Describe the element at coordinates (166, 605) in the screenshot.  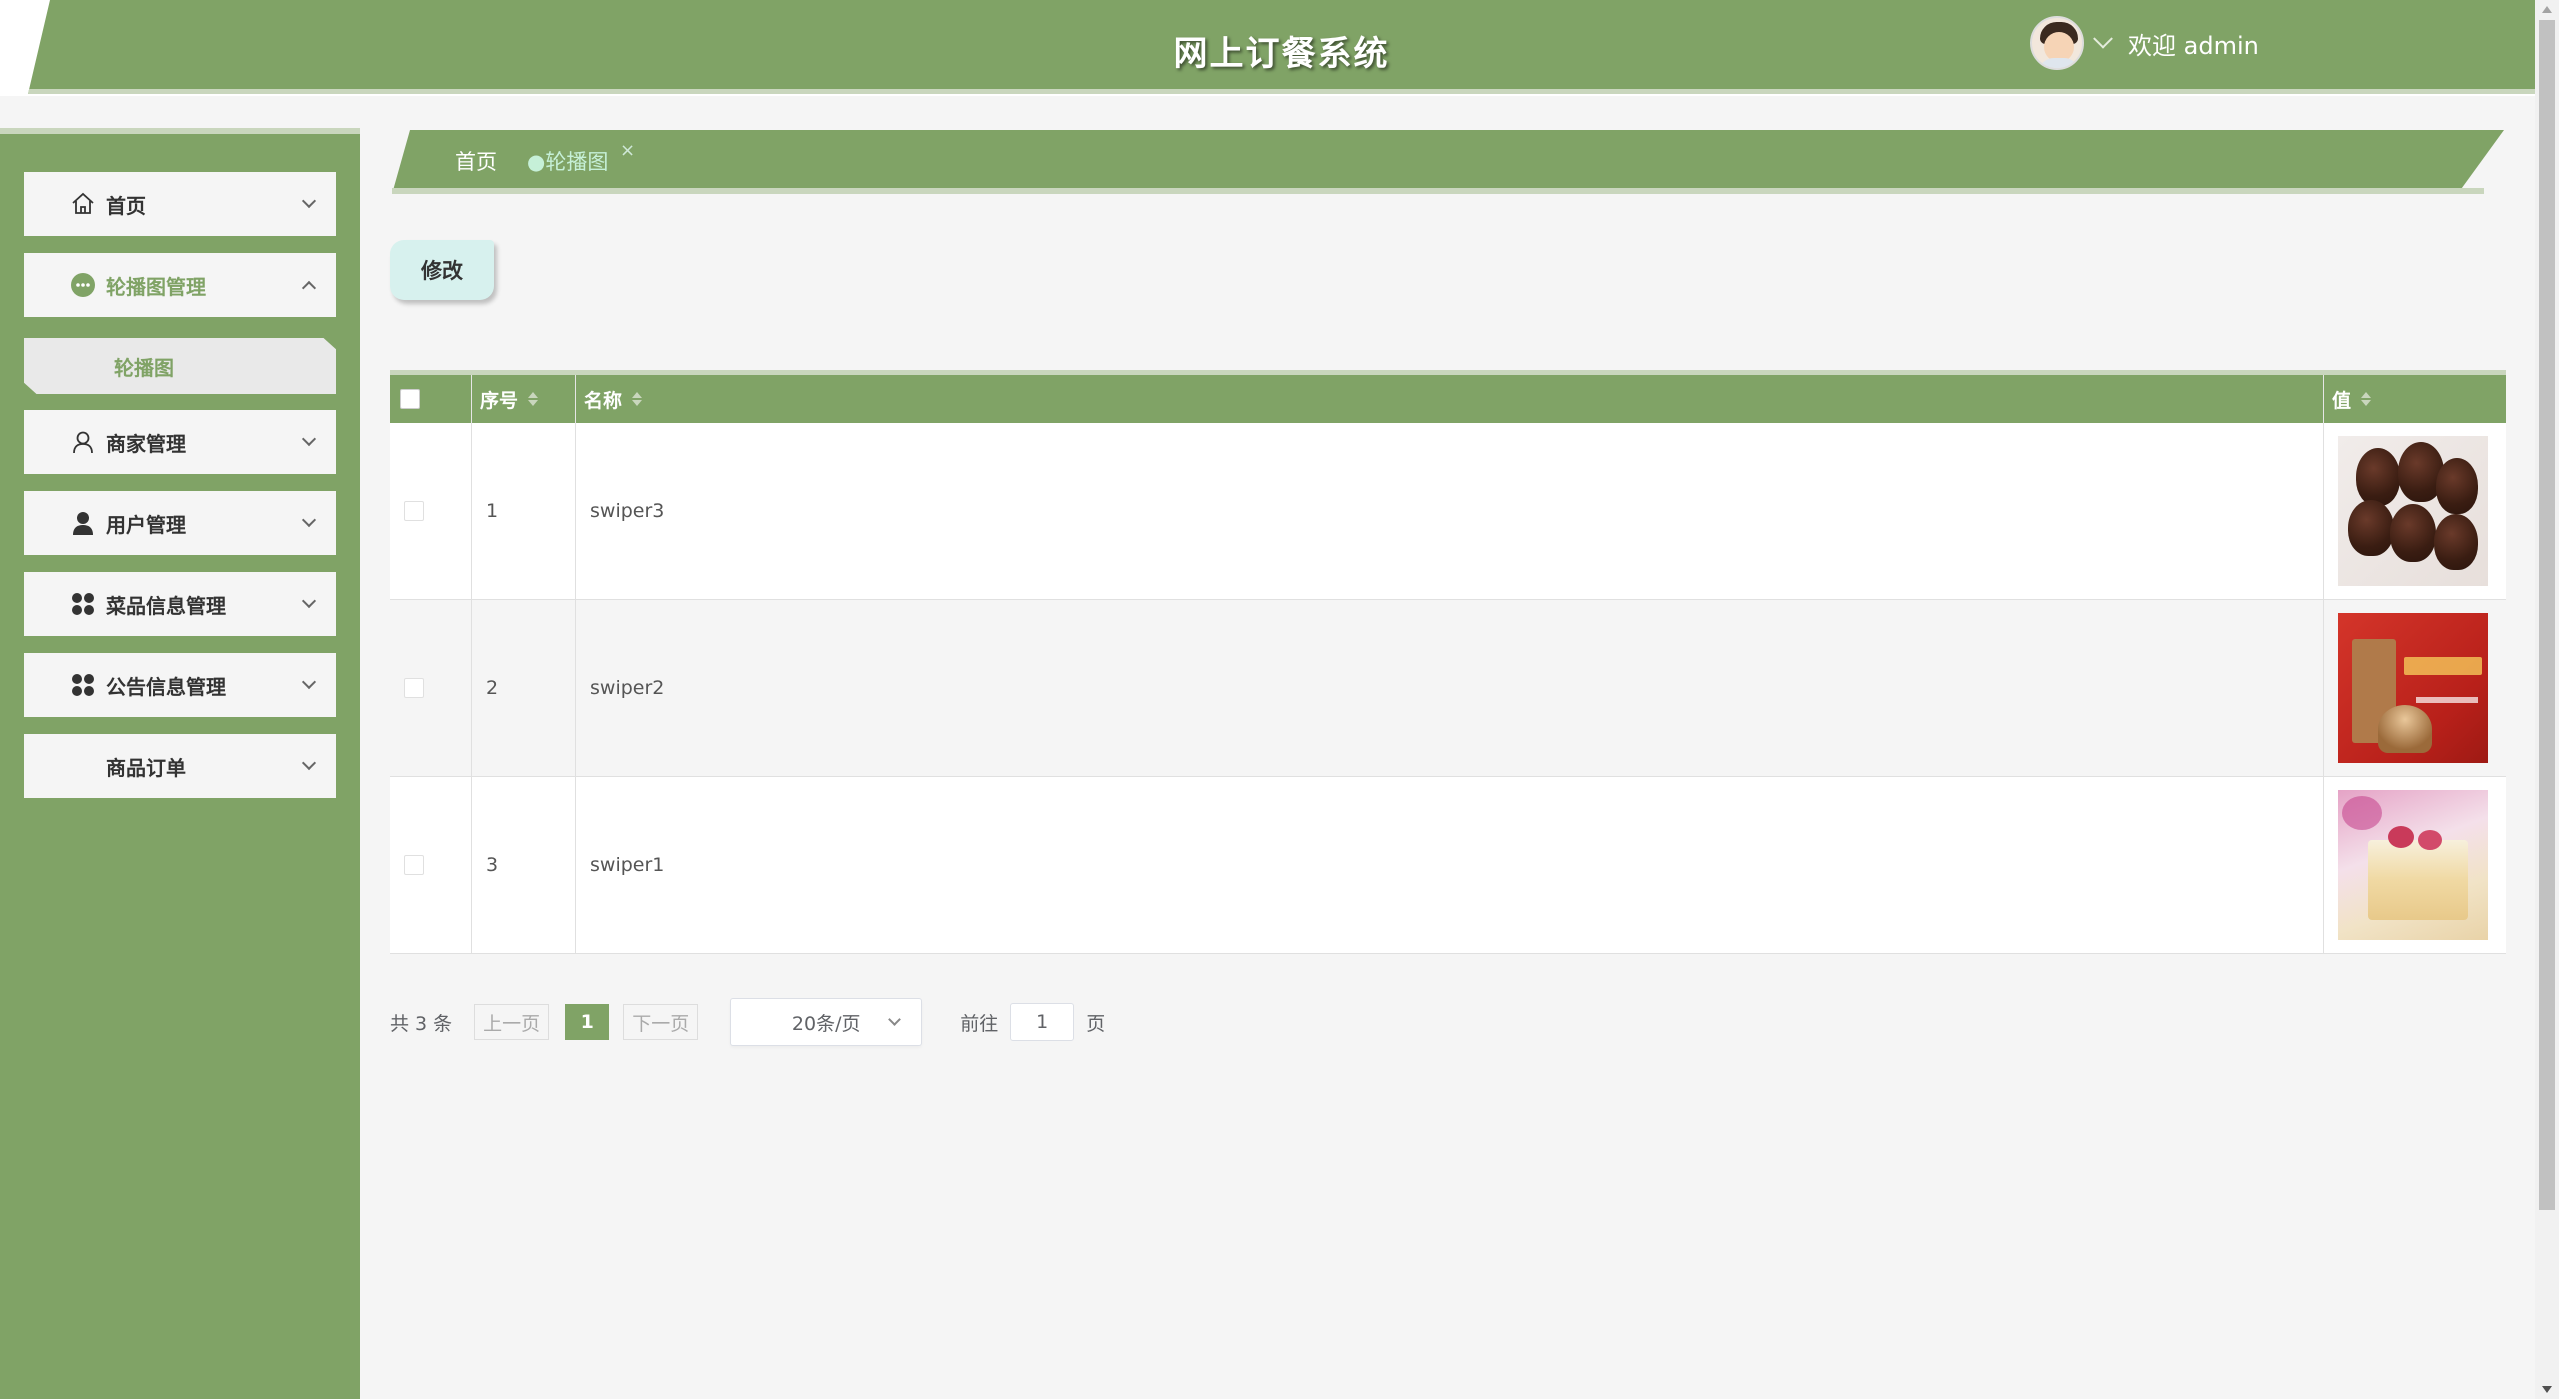
I see `sidebar-item-label: 菜品信息管理` at that location.